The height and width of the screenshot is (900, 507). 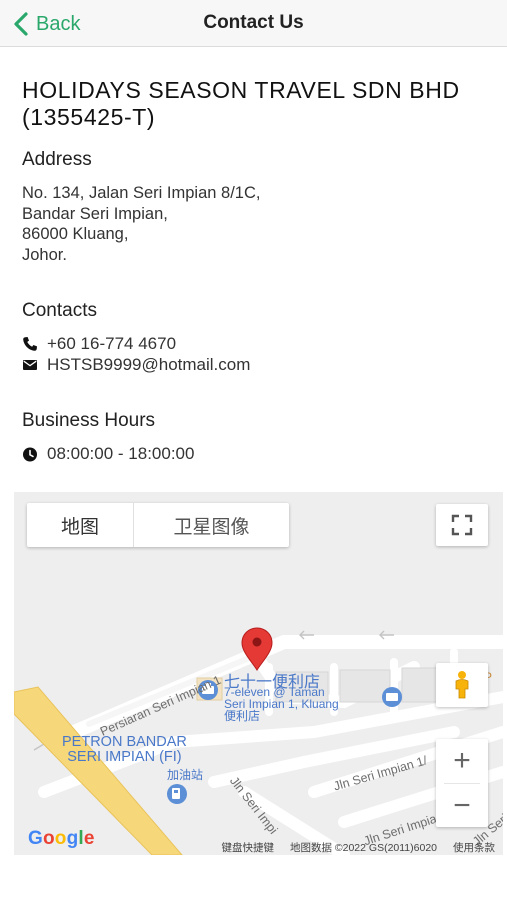 I want to click on zoom-in-button: +, so click(x=462, y=761).